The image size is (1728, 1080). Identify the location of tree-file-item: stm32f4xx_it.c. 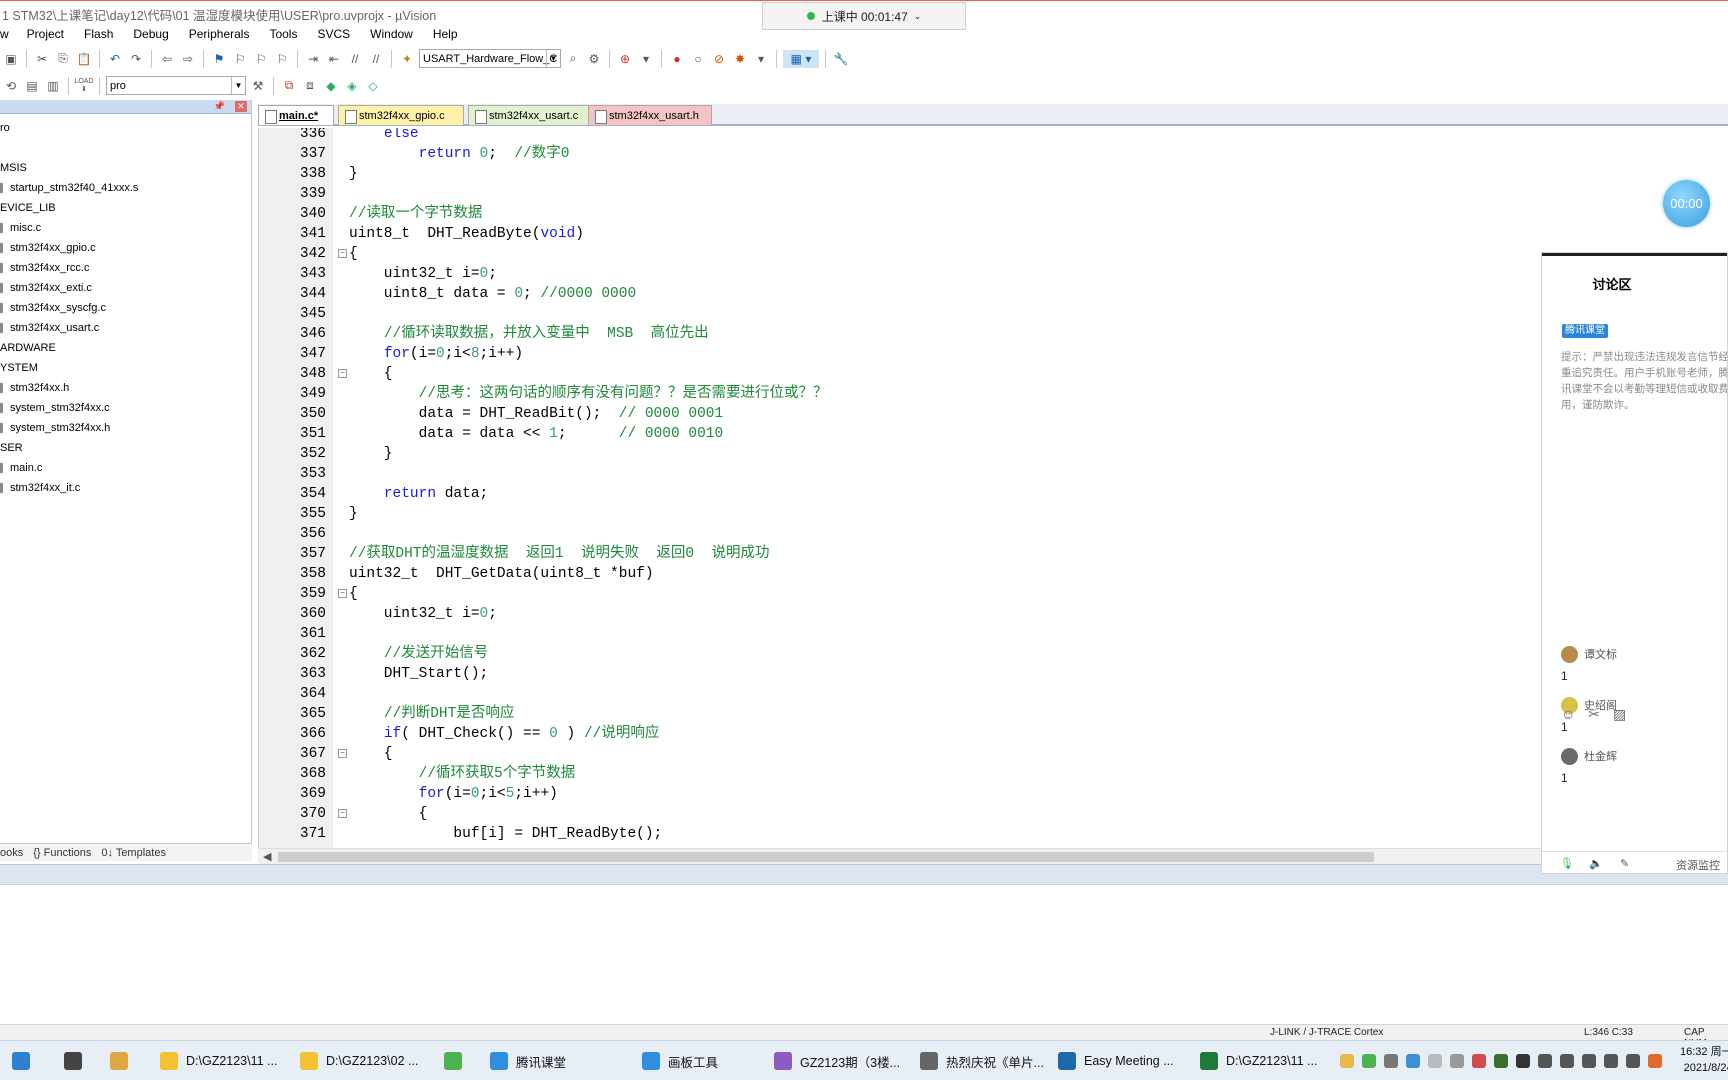
(125, 488).